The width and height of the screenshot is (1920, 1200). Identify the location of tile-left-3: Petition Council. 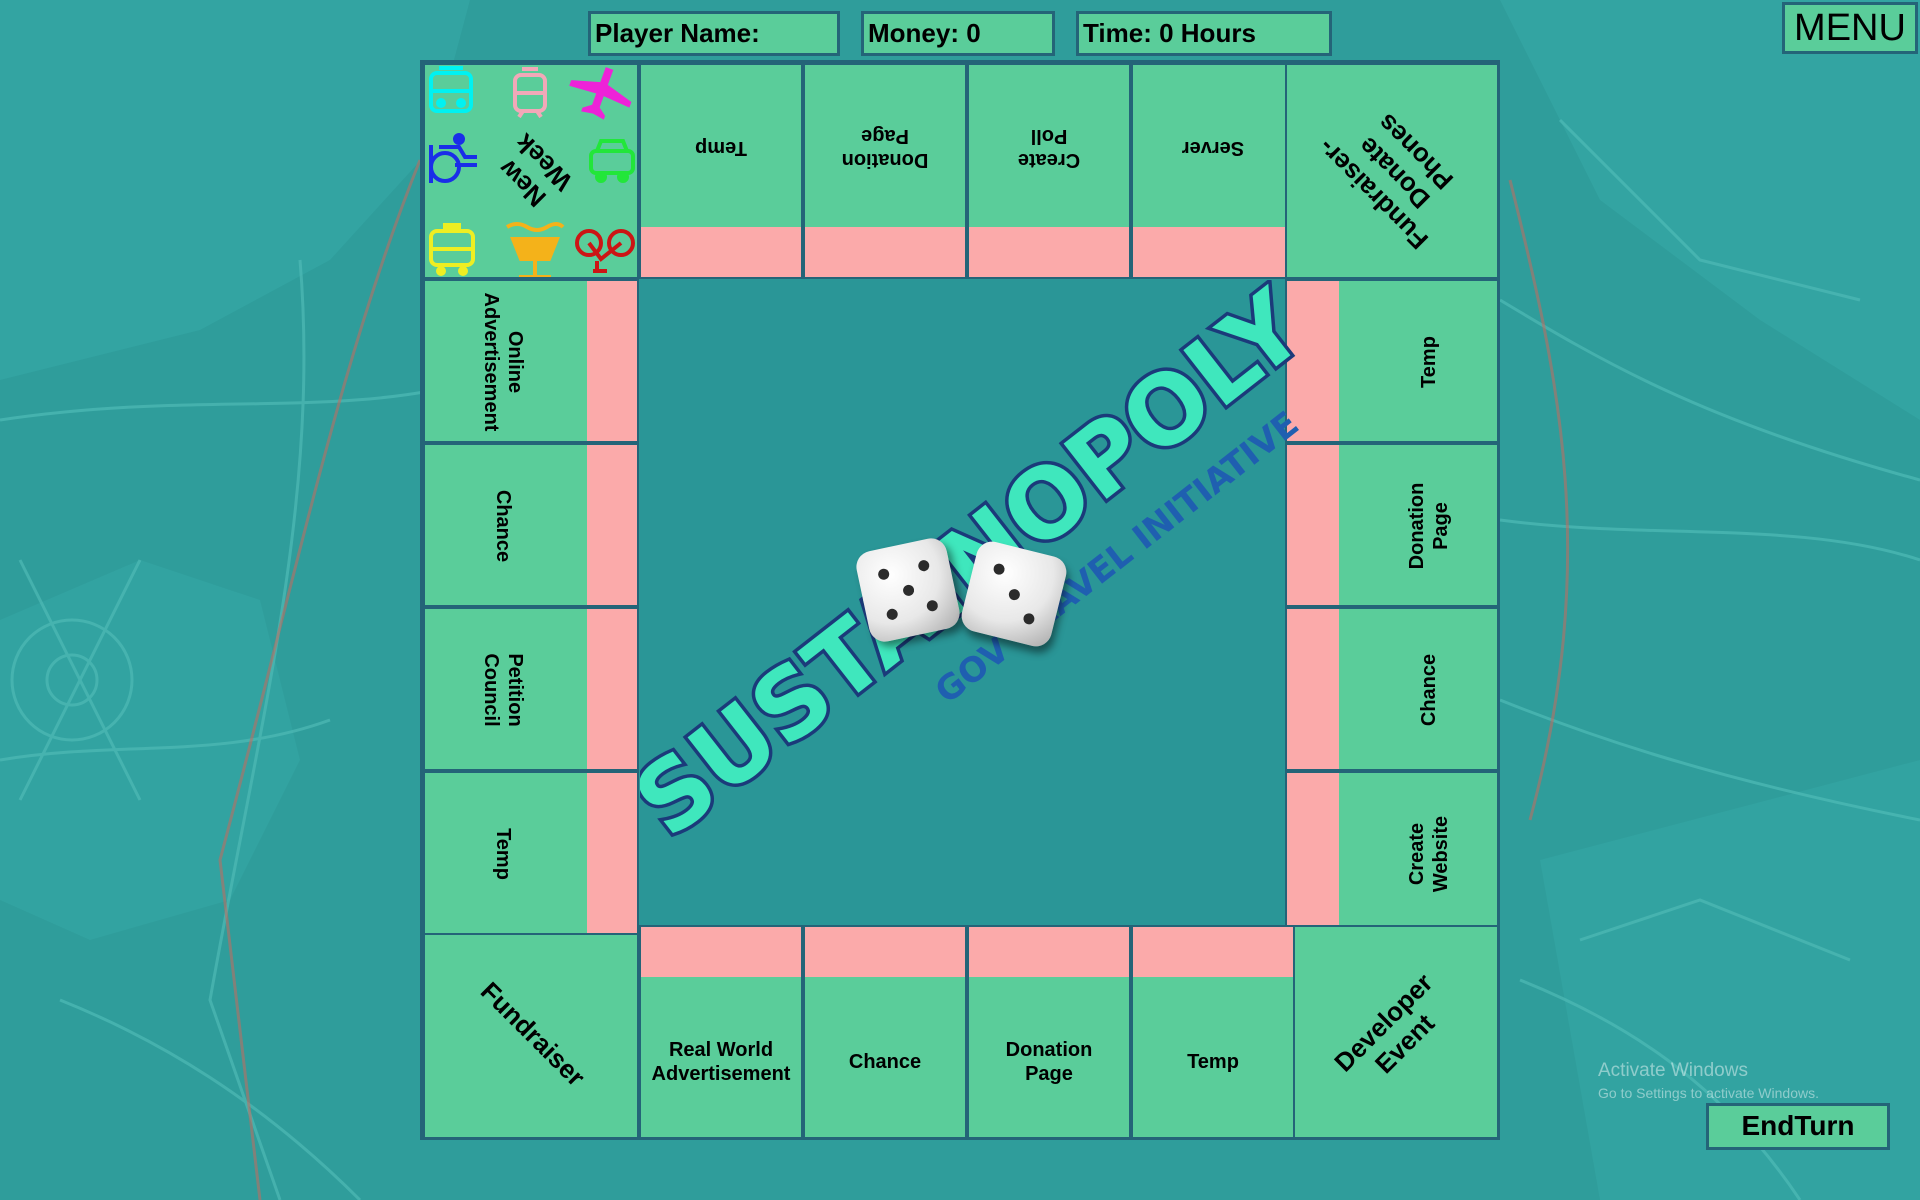
(531, 689).